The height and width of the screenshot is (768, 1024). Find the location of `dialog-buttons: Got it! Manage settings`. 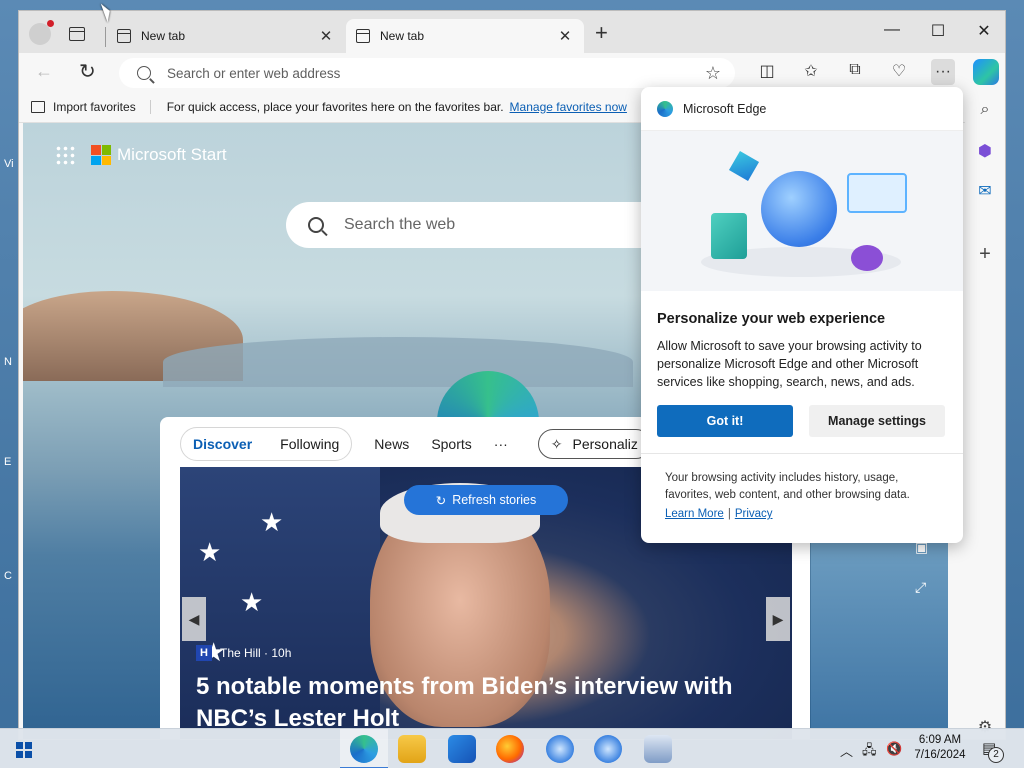

dialog-buttons: Got it! Manage settings is located at coordinates (802, 414).